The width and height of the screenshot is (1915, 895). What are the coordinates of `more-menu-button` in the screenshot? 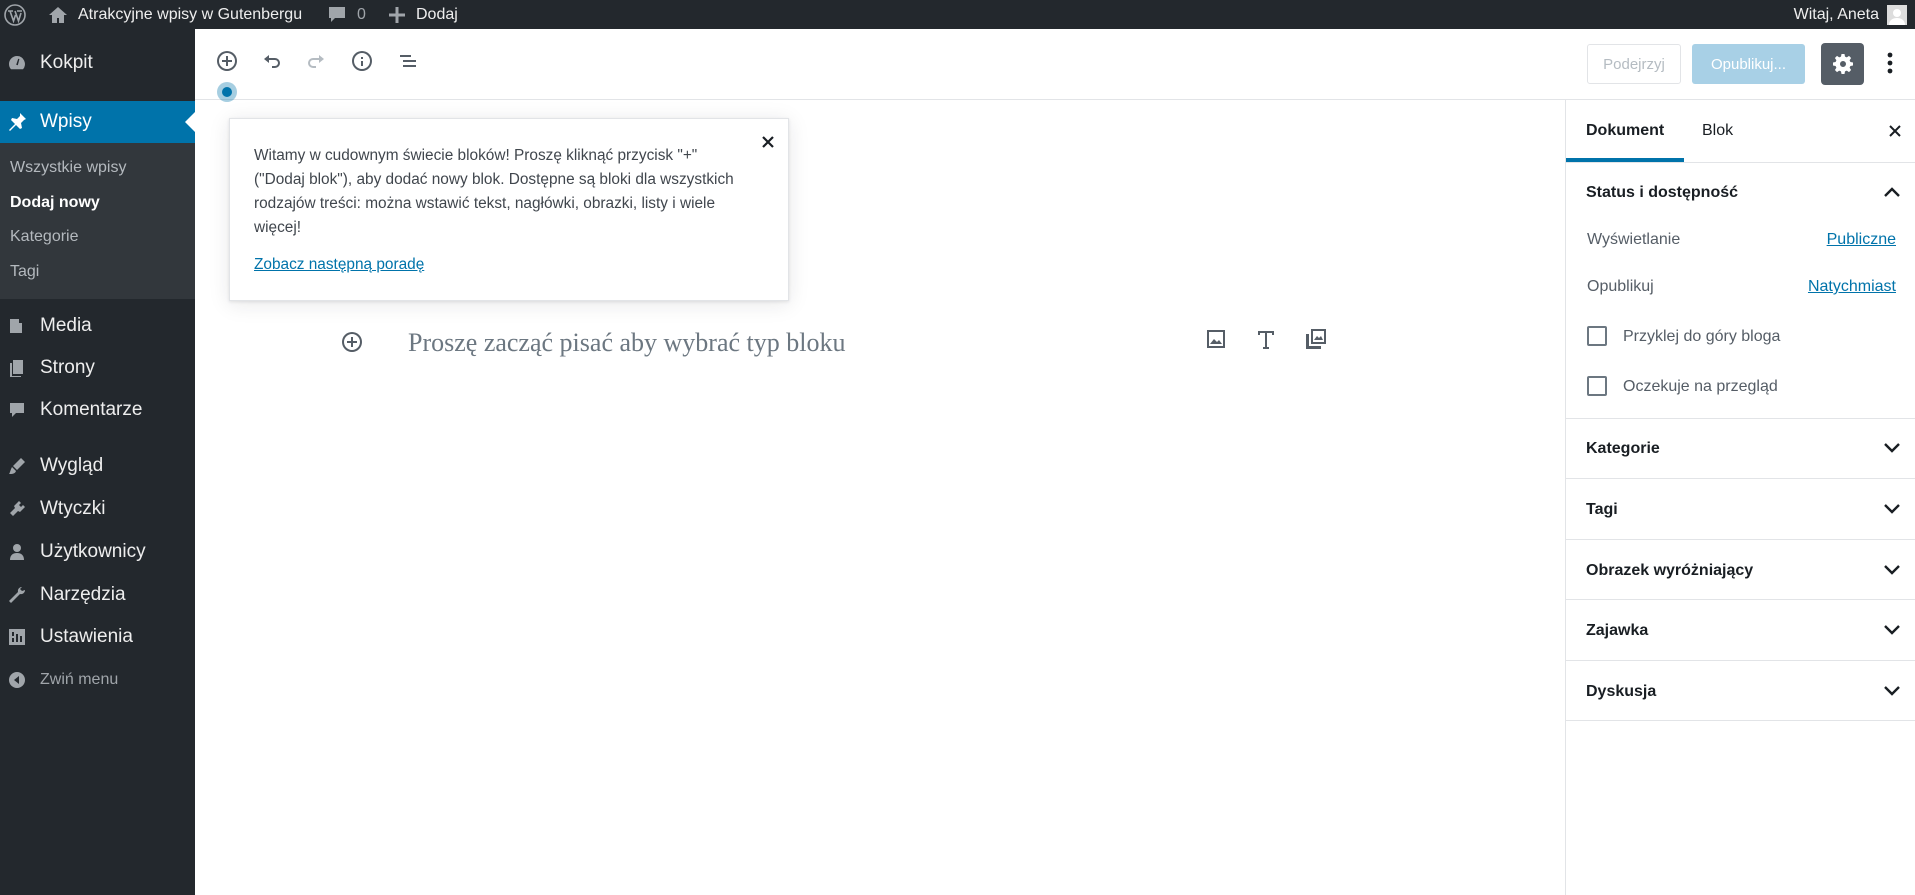 It's located at (1890, 63).